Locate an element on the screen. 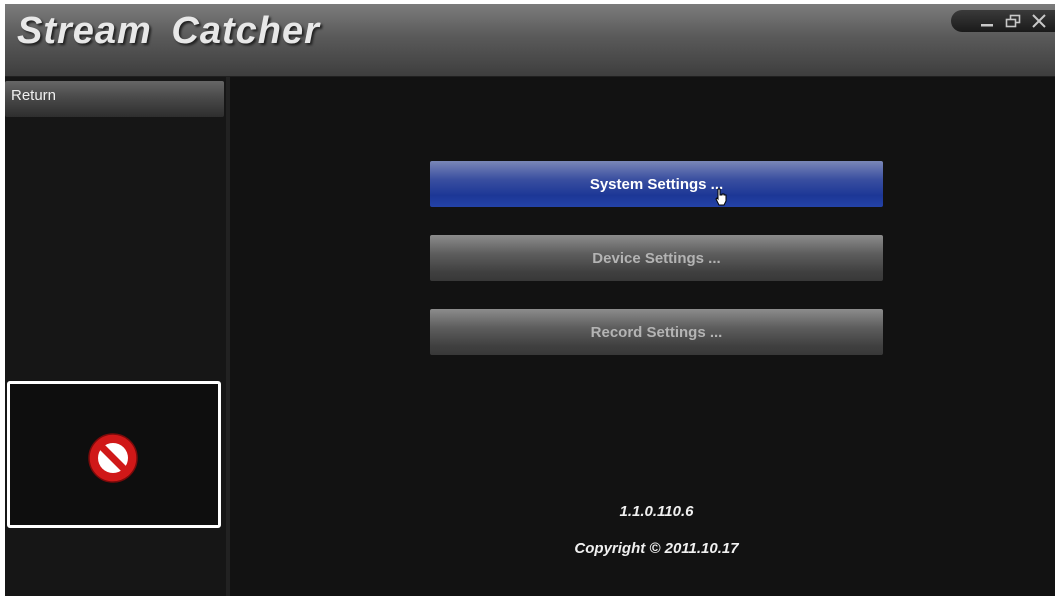  restore-icon is located at coordinates (1013, 21).